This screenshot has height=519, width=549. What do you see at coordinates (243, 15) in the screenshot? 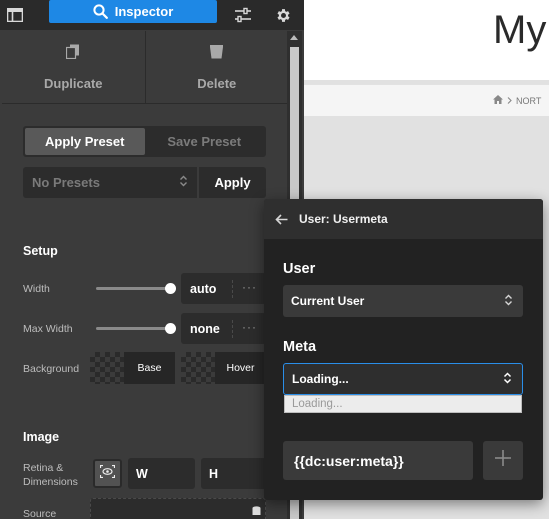
I see `sliders-icon` at bounding box center [243, 15].